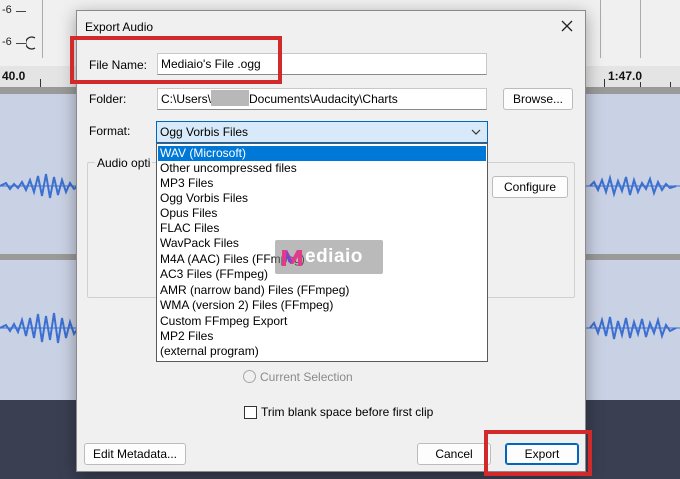  Describe the element at coordinates (292, 257) in the screenshot. I see `mediaio-logo-icon` at that location.